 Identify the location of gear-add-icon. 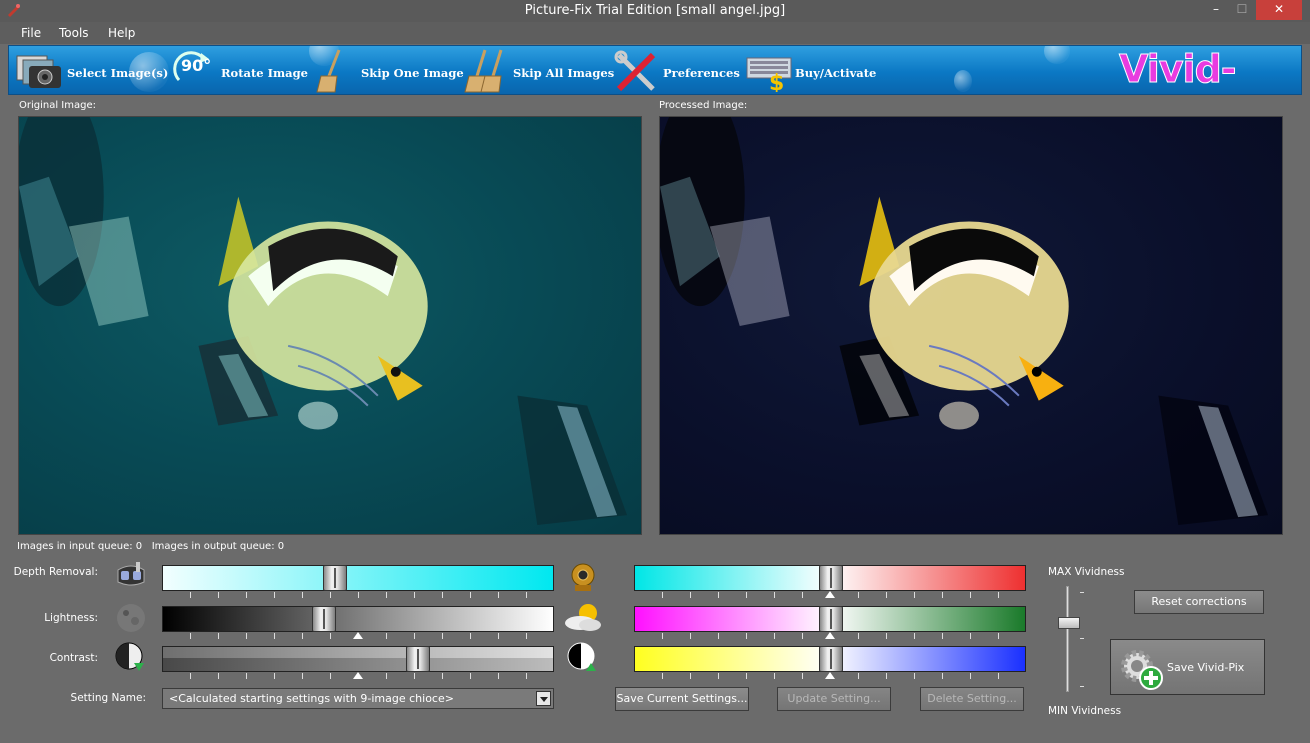
(1142, 670).